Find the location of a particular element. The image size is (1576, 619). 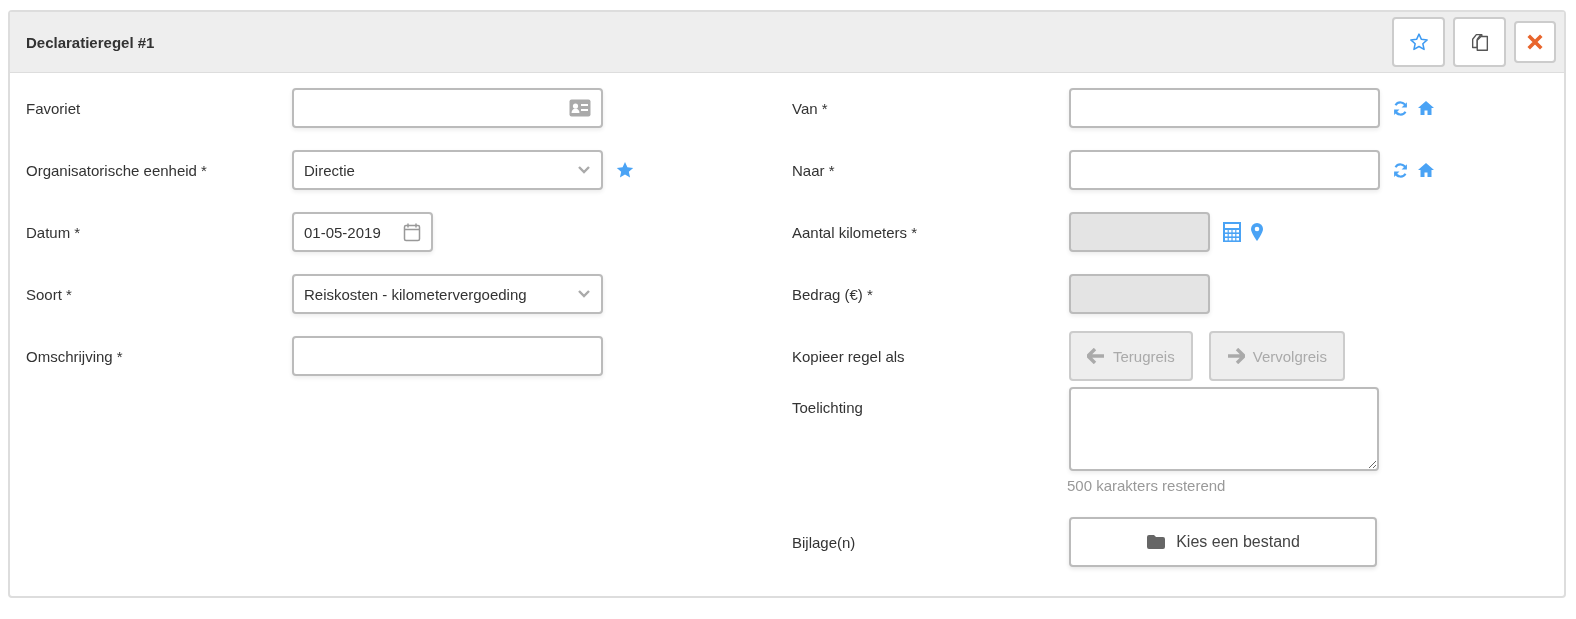

field-label: Naar * is located at coordinates (814, 170).